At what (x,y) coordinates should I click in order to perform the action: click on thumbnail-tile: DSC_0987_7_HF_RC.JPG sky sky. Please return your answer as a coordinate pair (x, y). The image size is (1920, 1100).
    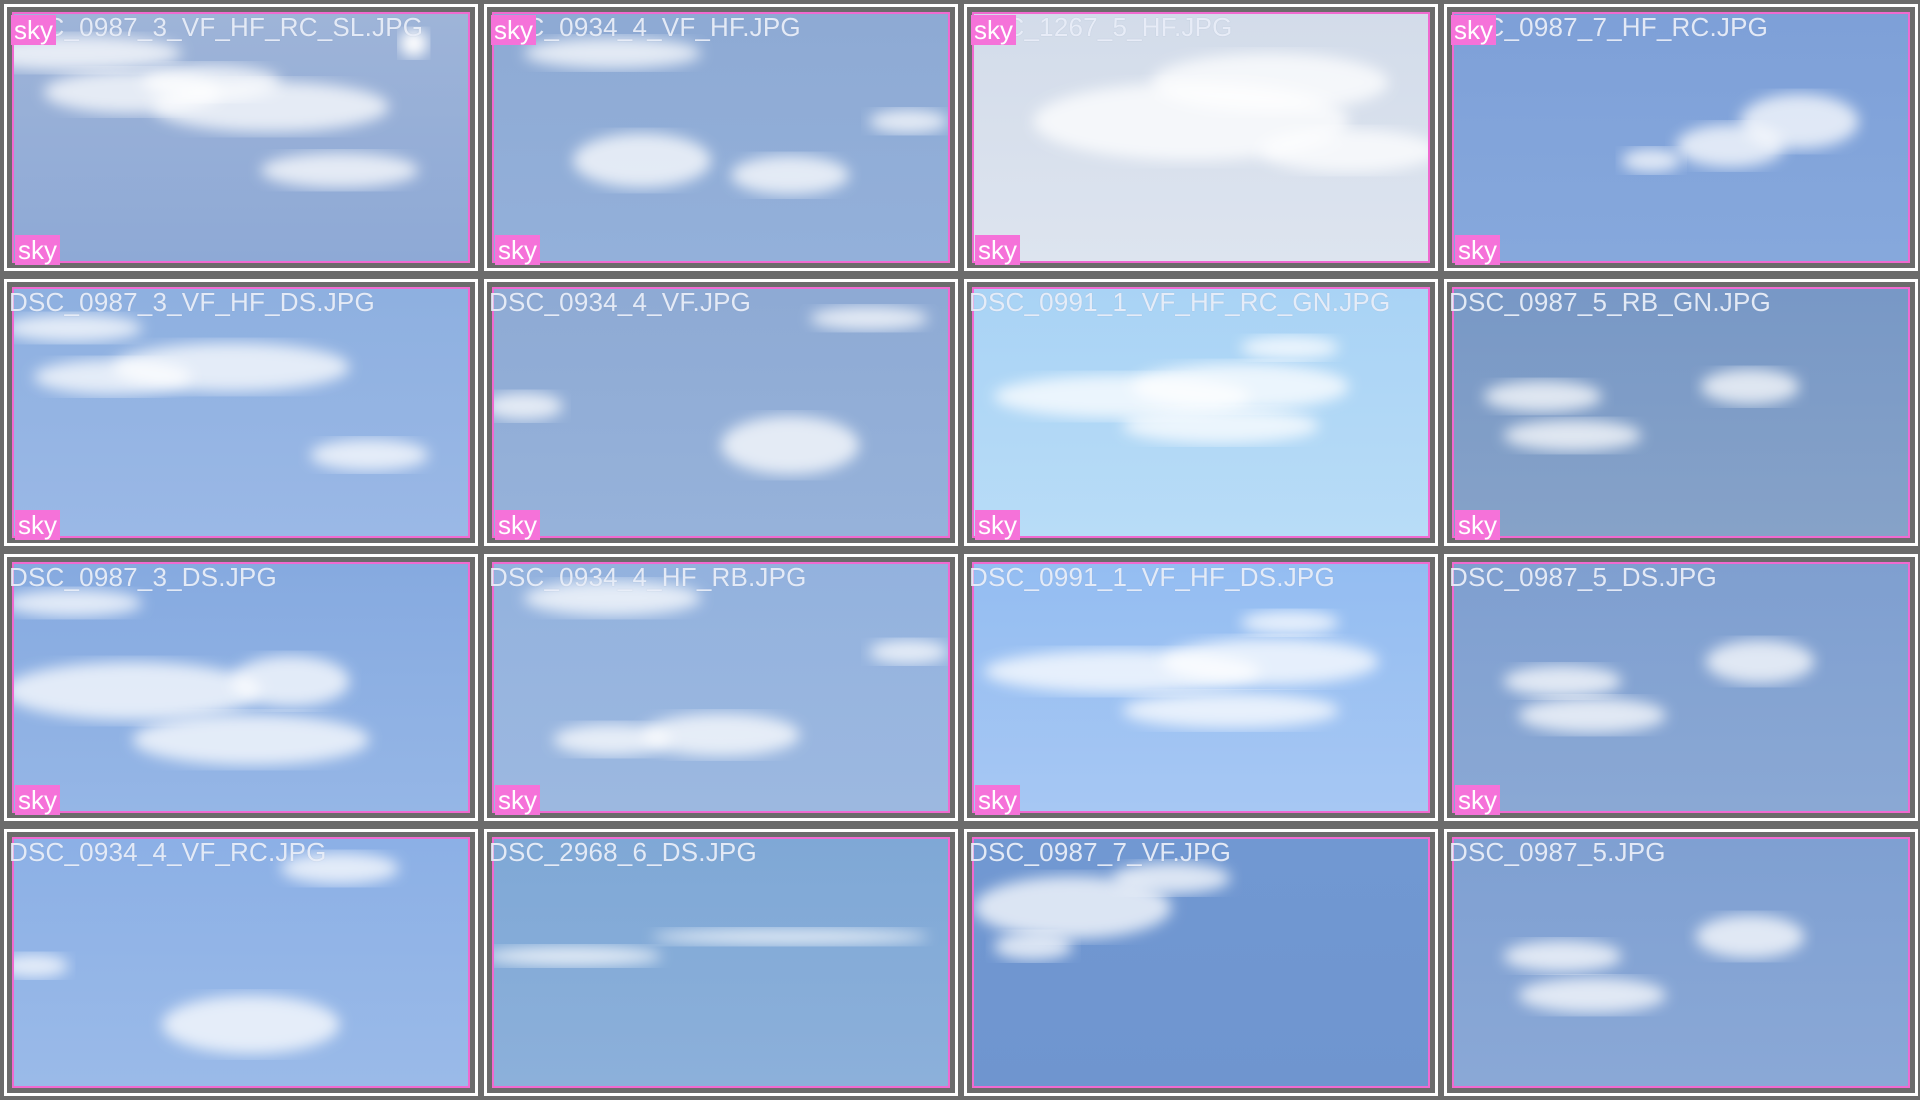
    Looking at the image, I should click on (1681, 137).